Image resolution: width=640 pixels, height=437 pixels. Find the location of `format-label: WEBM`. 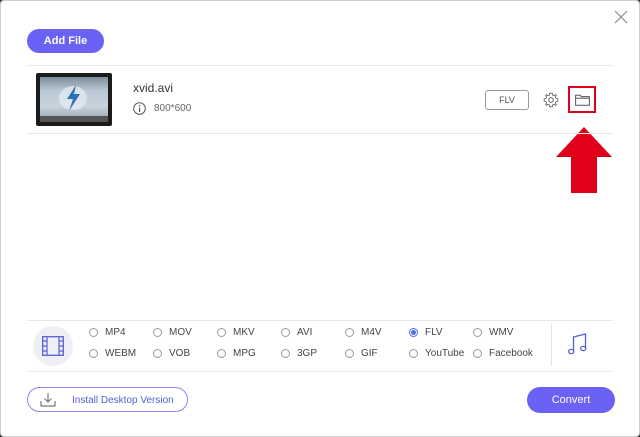

format-label: WEBM is located at coordinates (121, 353).